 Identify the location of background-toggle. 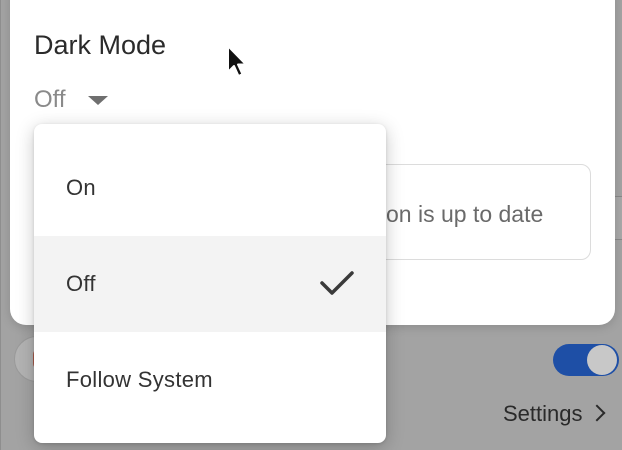
(586, 360).